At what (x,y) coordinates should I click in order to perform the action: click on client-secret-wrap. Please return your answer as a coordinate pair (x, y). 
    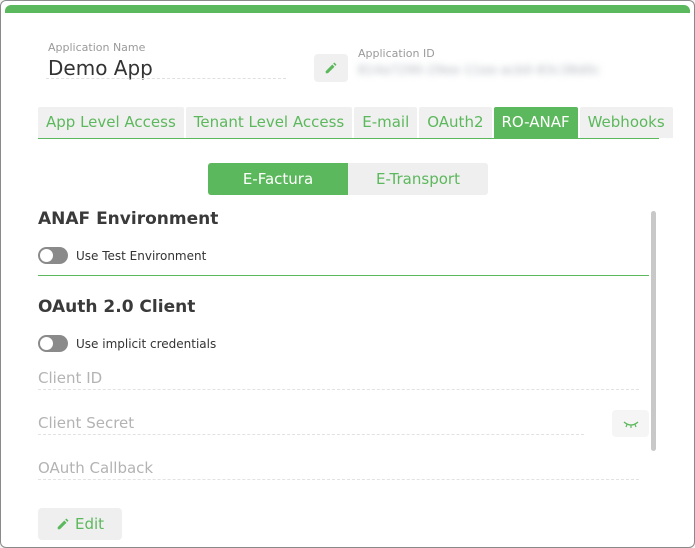
    Looking at the image, I should click on (311, 423).